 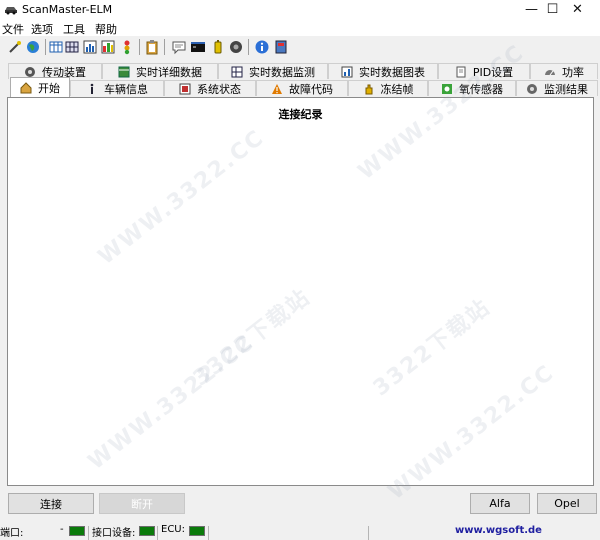 What do you see at coordinates (300, 114) in the screenshot?
I see `panel-title: 连接纪录` at bounding box center [300, 114].